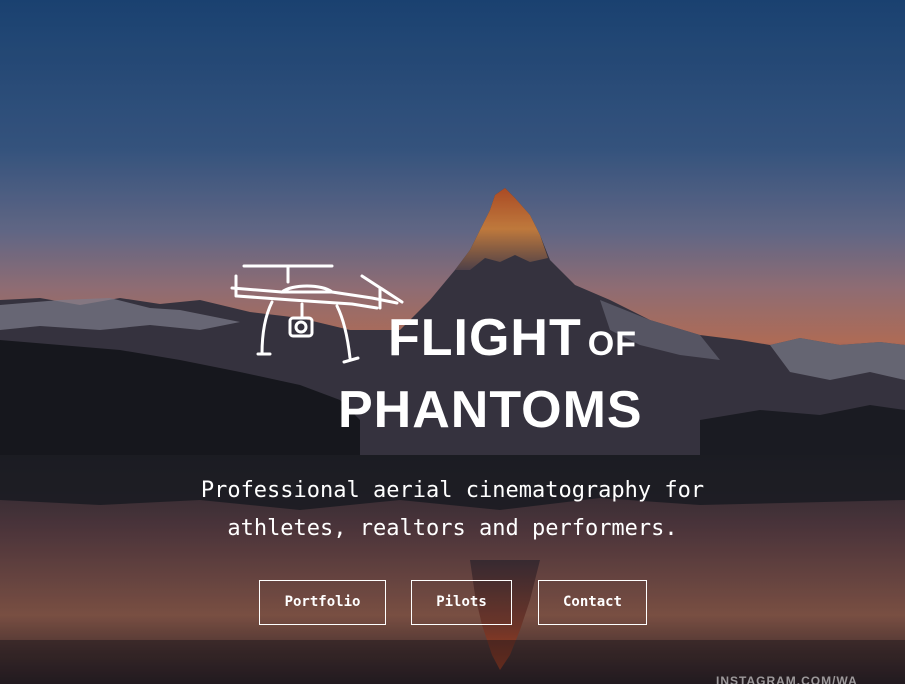 This screenshot has height=684, width=905. Describe the element at coordinates (317, 314) in the screenshot. I see `drone-icon` at that location.